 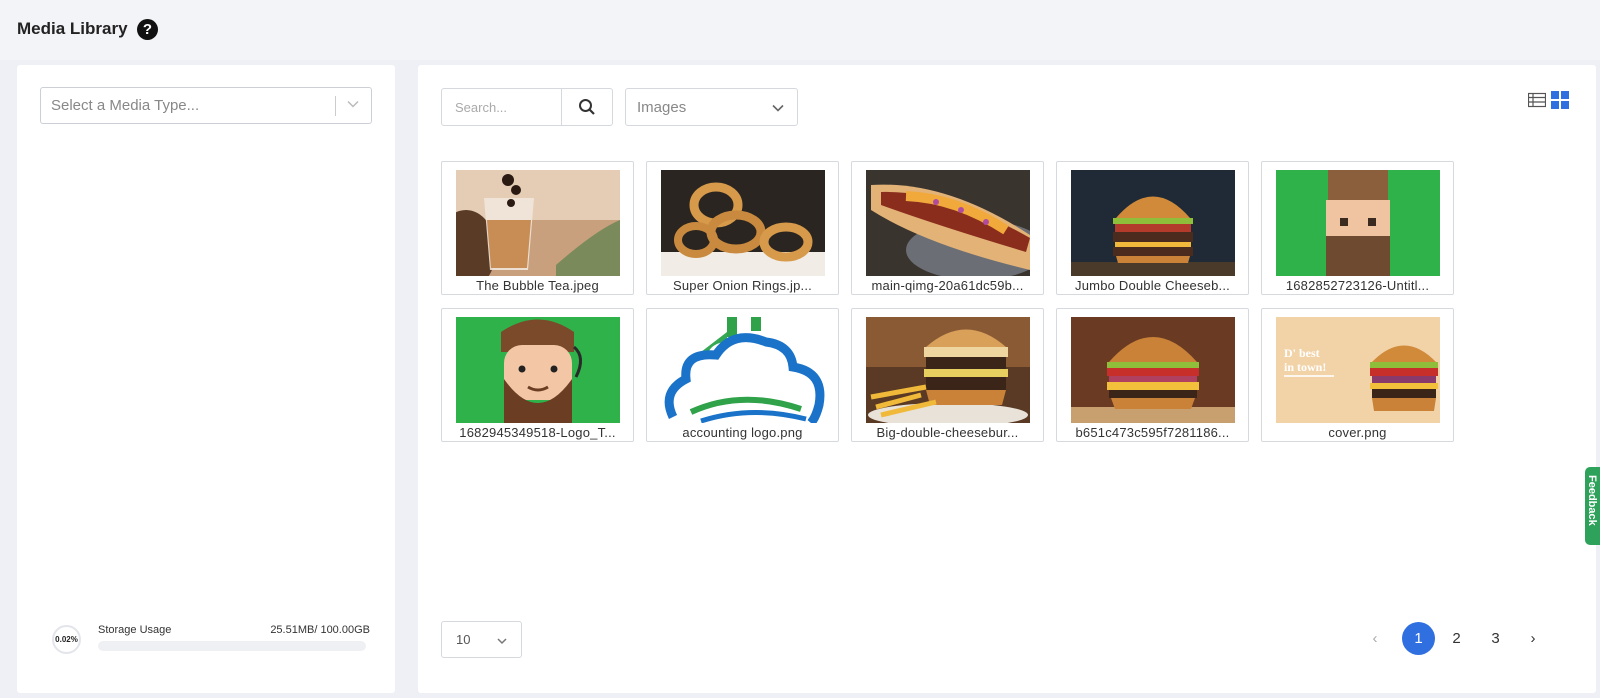 I want to click on media-file-name: cover.png, so click(x=1357, y=432).